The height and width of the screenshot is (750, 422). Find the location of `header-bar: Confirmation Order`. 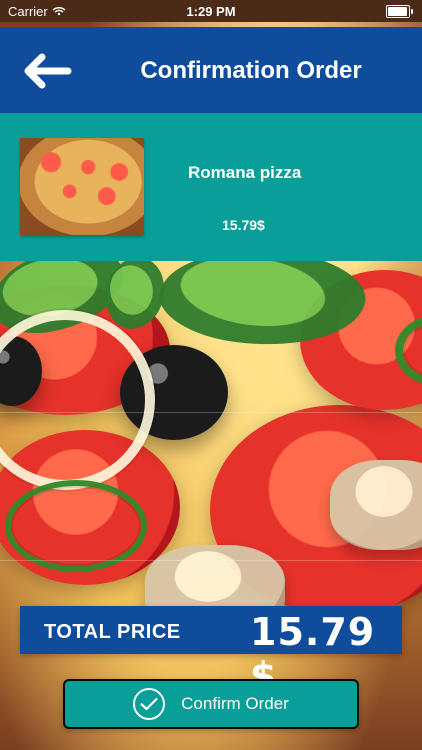

header-bar: Confirmation Order is located at coordinates (211, 70).